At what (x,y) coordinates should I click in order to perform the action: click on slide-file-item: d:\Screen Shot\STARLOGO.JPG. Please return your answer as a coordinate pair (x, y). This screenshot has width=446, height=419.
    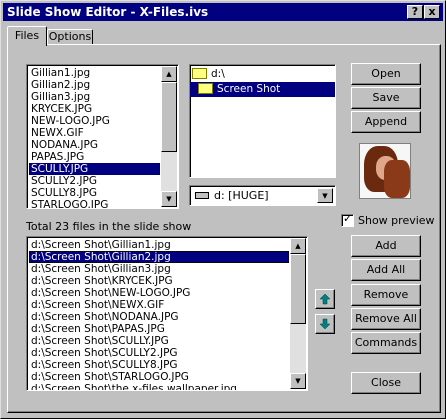
    Looking at the image, I should click on (159, 377).